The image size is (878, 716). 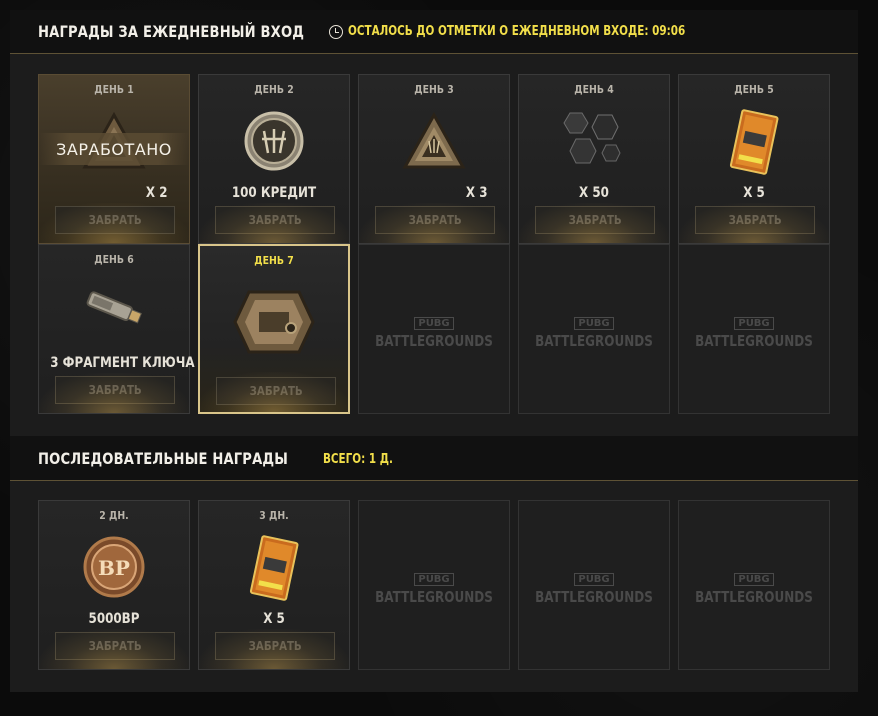 I want to click on day-card-6: ДЕНЬ 6 3 ФРАГМЕНТ КЛЮЧА ЗАБРАТЬ, so click(x=116, y=329).